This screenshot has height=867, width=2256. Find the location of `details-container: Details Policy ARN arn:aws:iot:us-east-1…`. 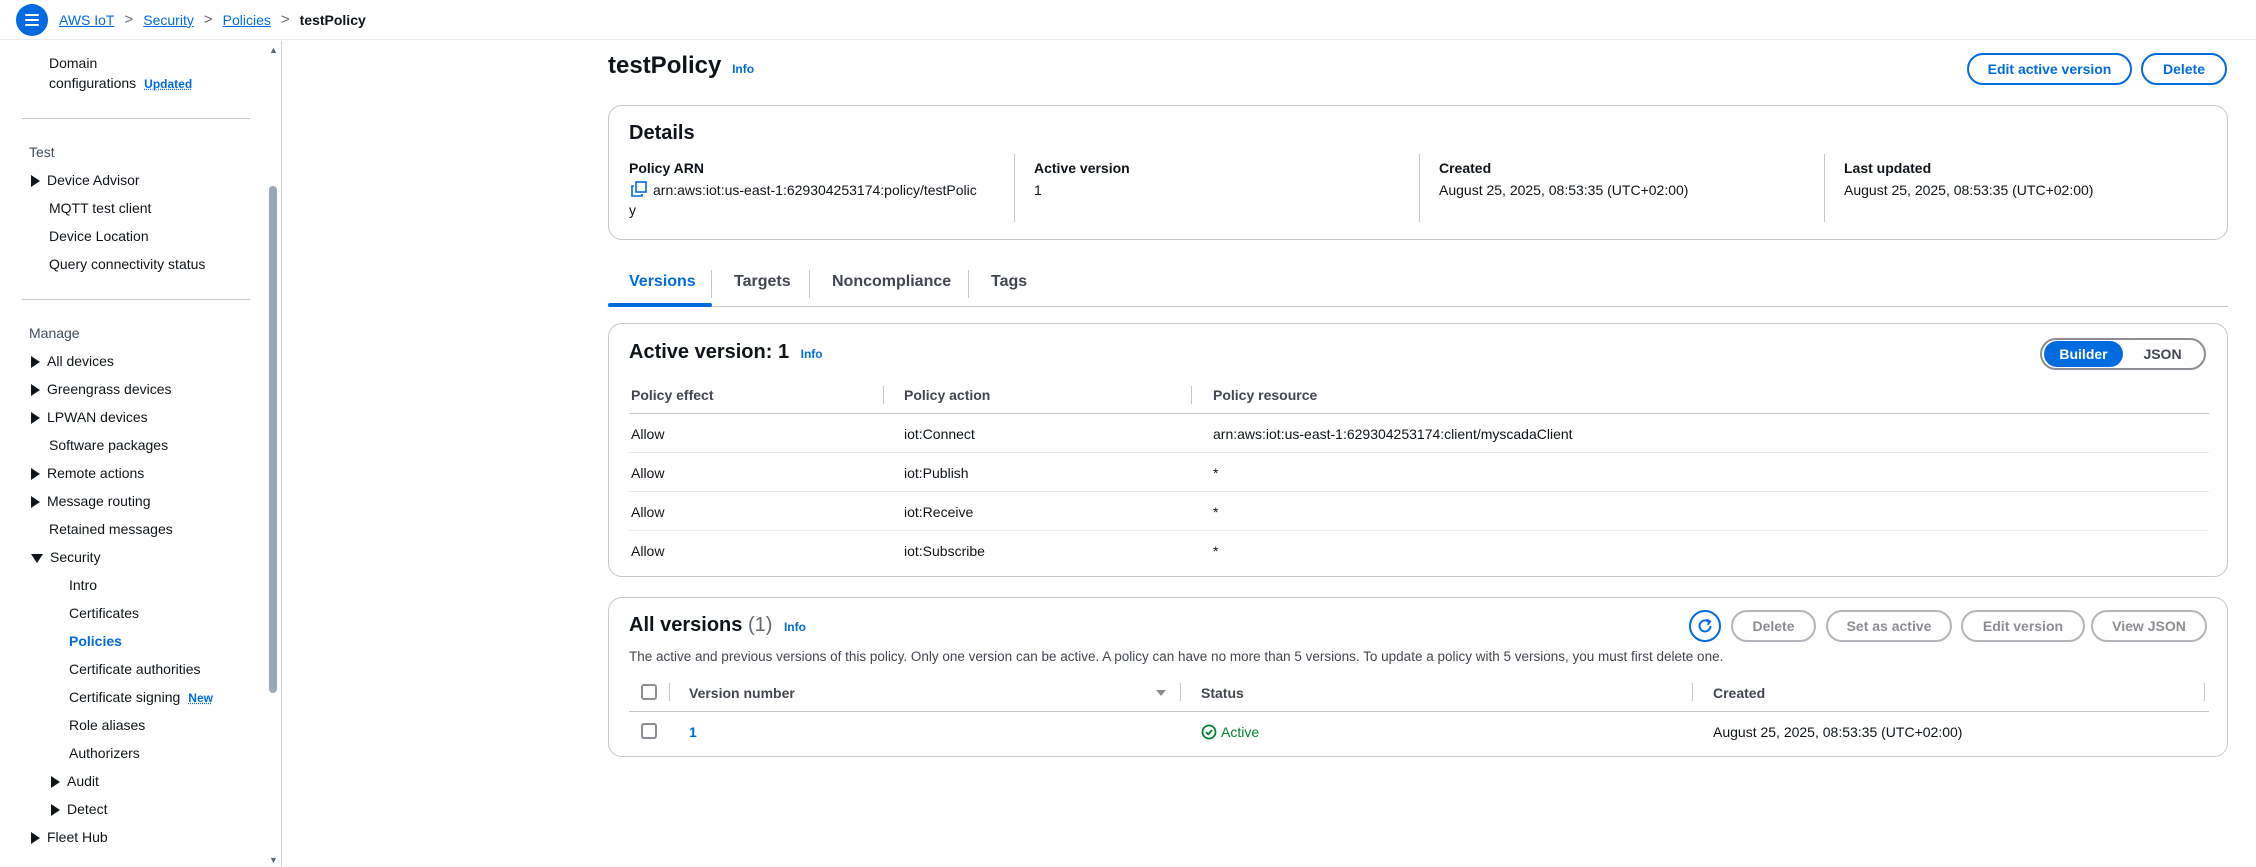

details-container: Details Policy ARN arn:aws:iot:us-east-1… is located at coordinates (1418, 172).